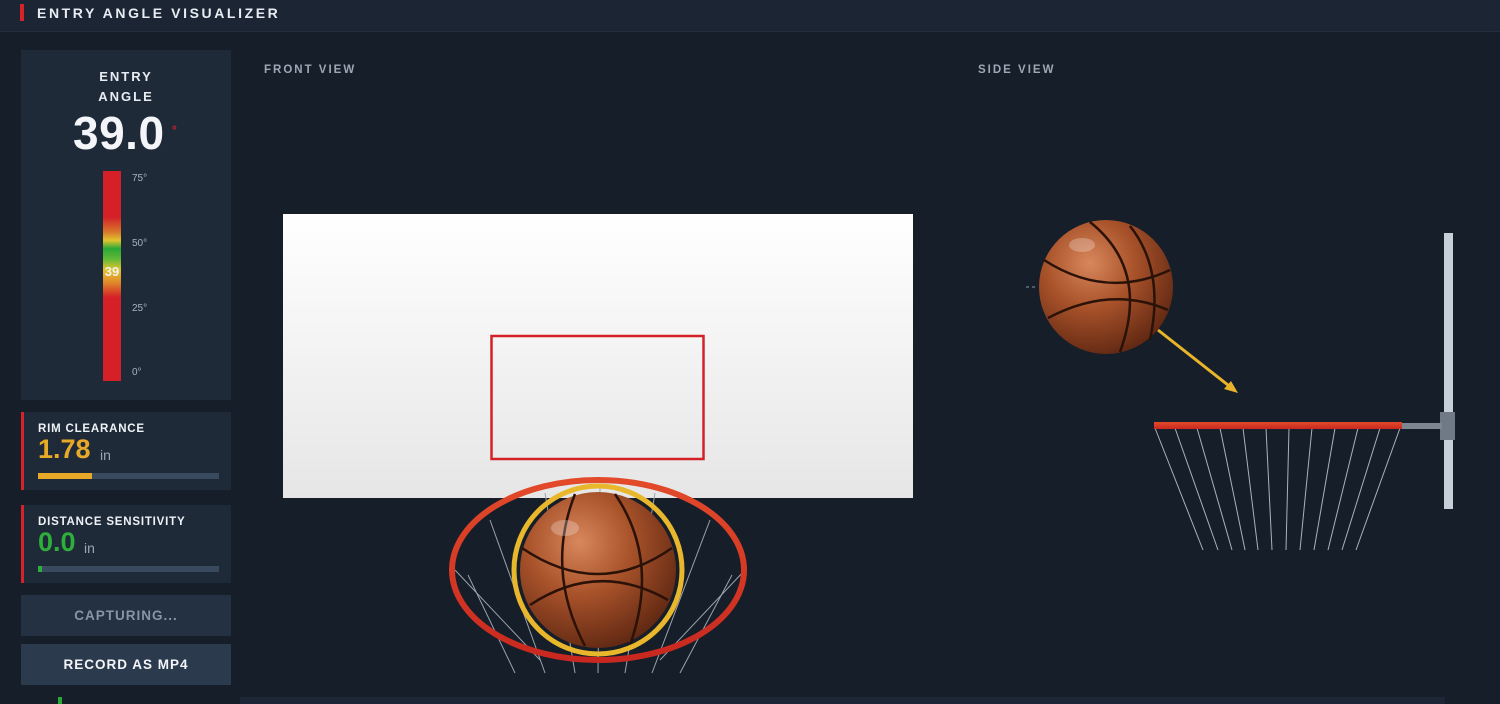 The width and height of the screenshot is (1500, 704). I want to click on distance-sensitivity-value: 0.0, so click(57, 542).